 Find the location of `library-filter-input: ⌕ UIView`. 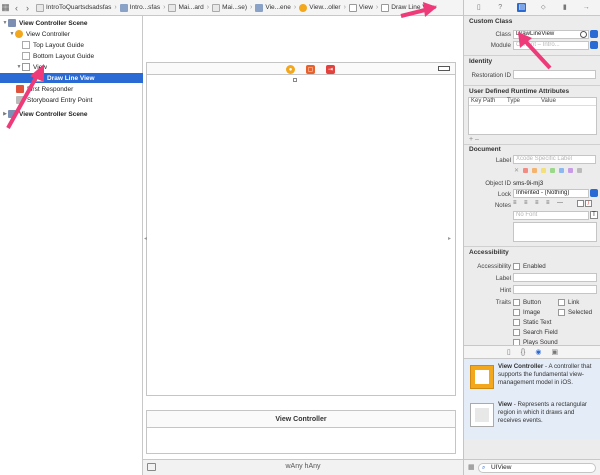

library-filter-input: ⌕ UIView is located at coordinates (537, 468).